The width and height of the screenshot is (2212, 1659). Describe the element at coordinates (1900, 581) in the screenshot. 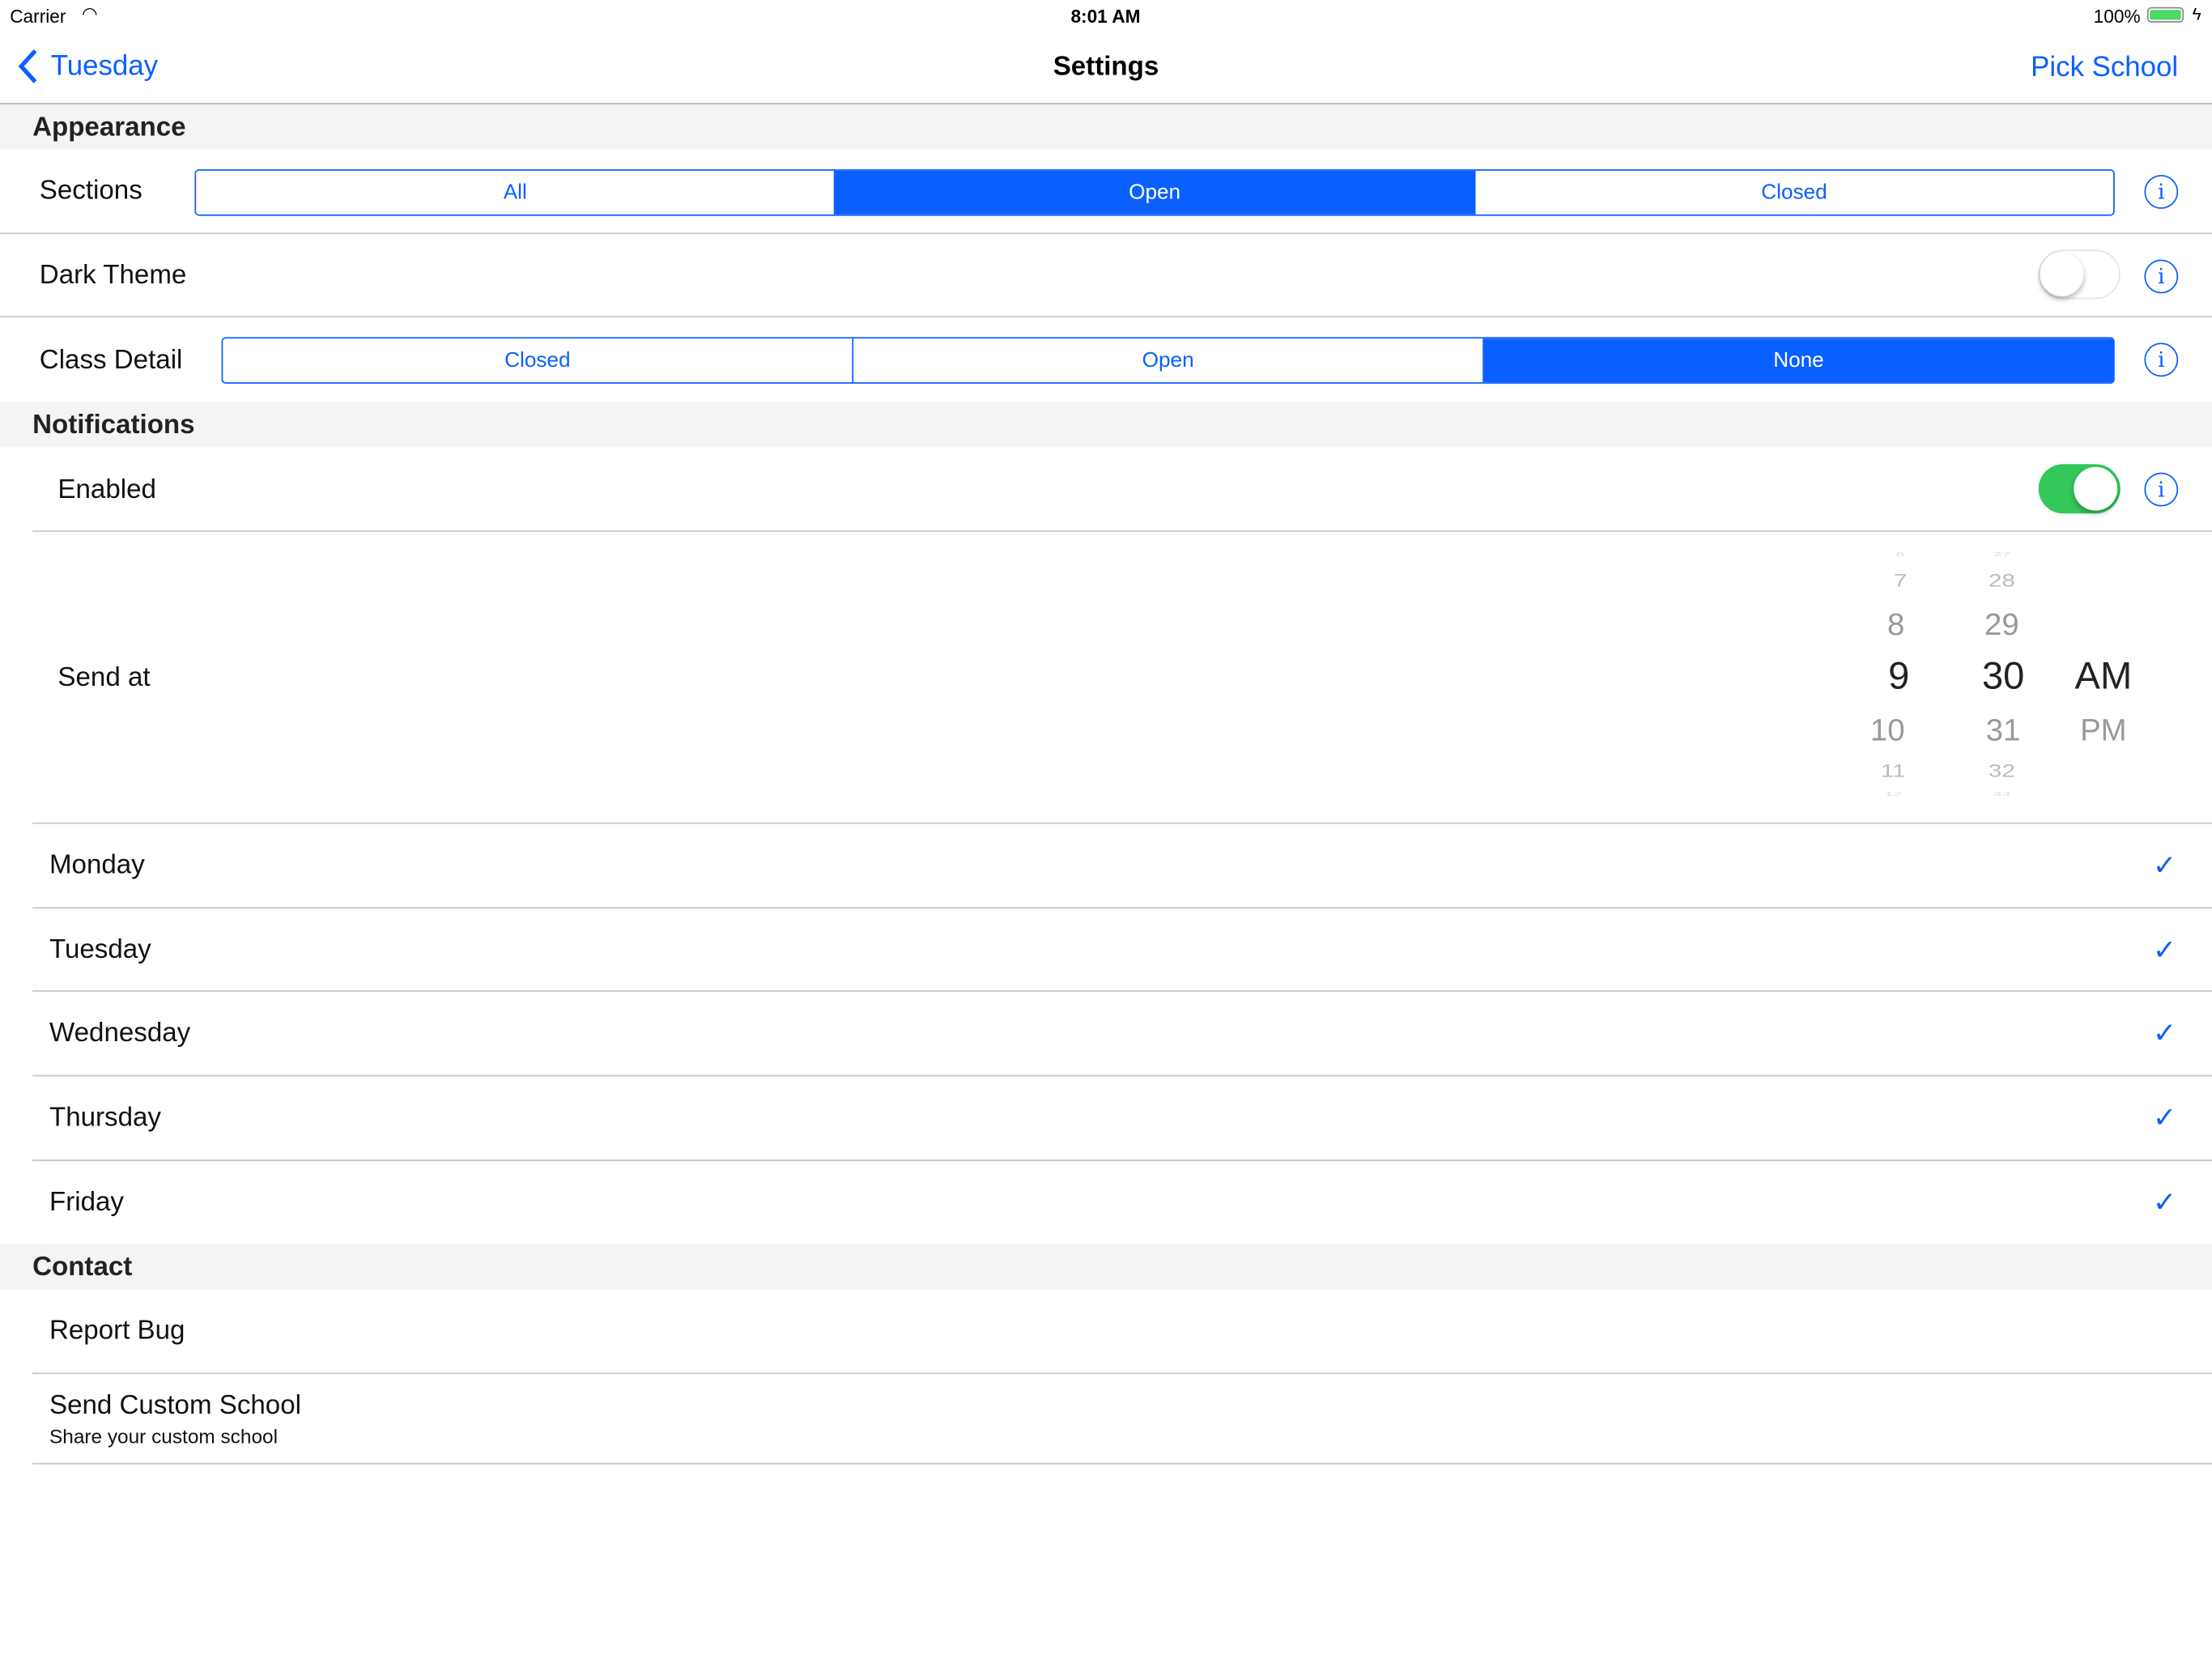

I see `picker-hour: 7` at that location.